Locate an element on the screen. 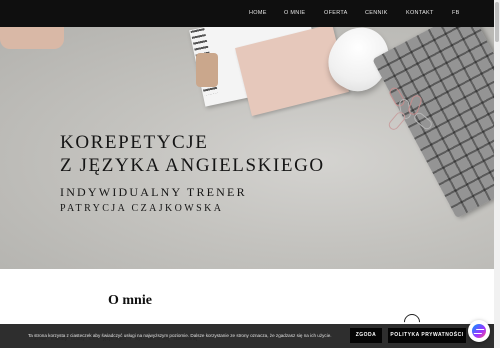 This screenshot has height=348, width=500. messenger-bolt-icon is located at coordinates (479, 331).